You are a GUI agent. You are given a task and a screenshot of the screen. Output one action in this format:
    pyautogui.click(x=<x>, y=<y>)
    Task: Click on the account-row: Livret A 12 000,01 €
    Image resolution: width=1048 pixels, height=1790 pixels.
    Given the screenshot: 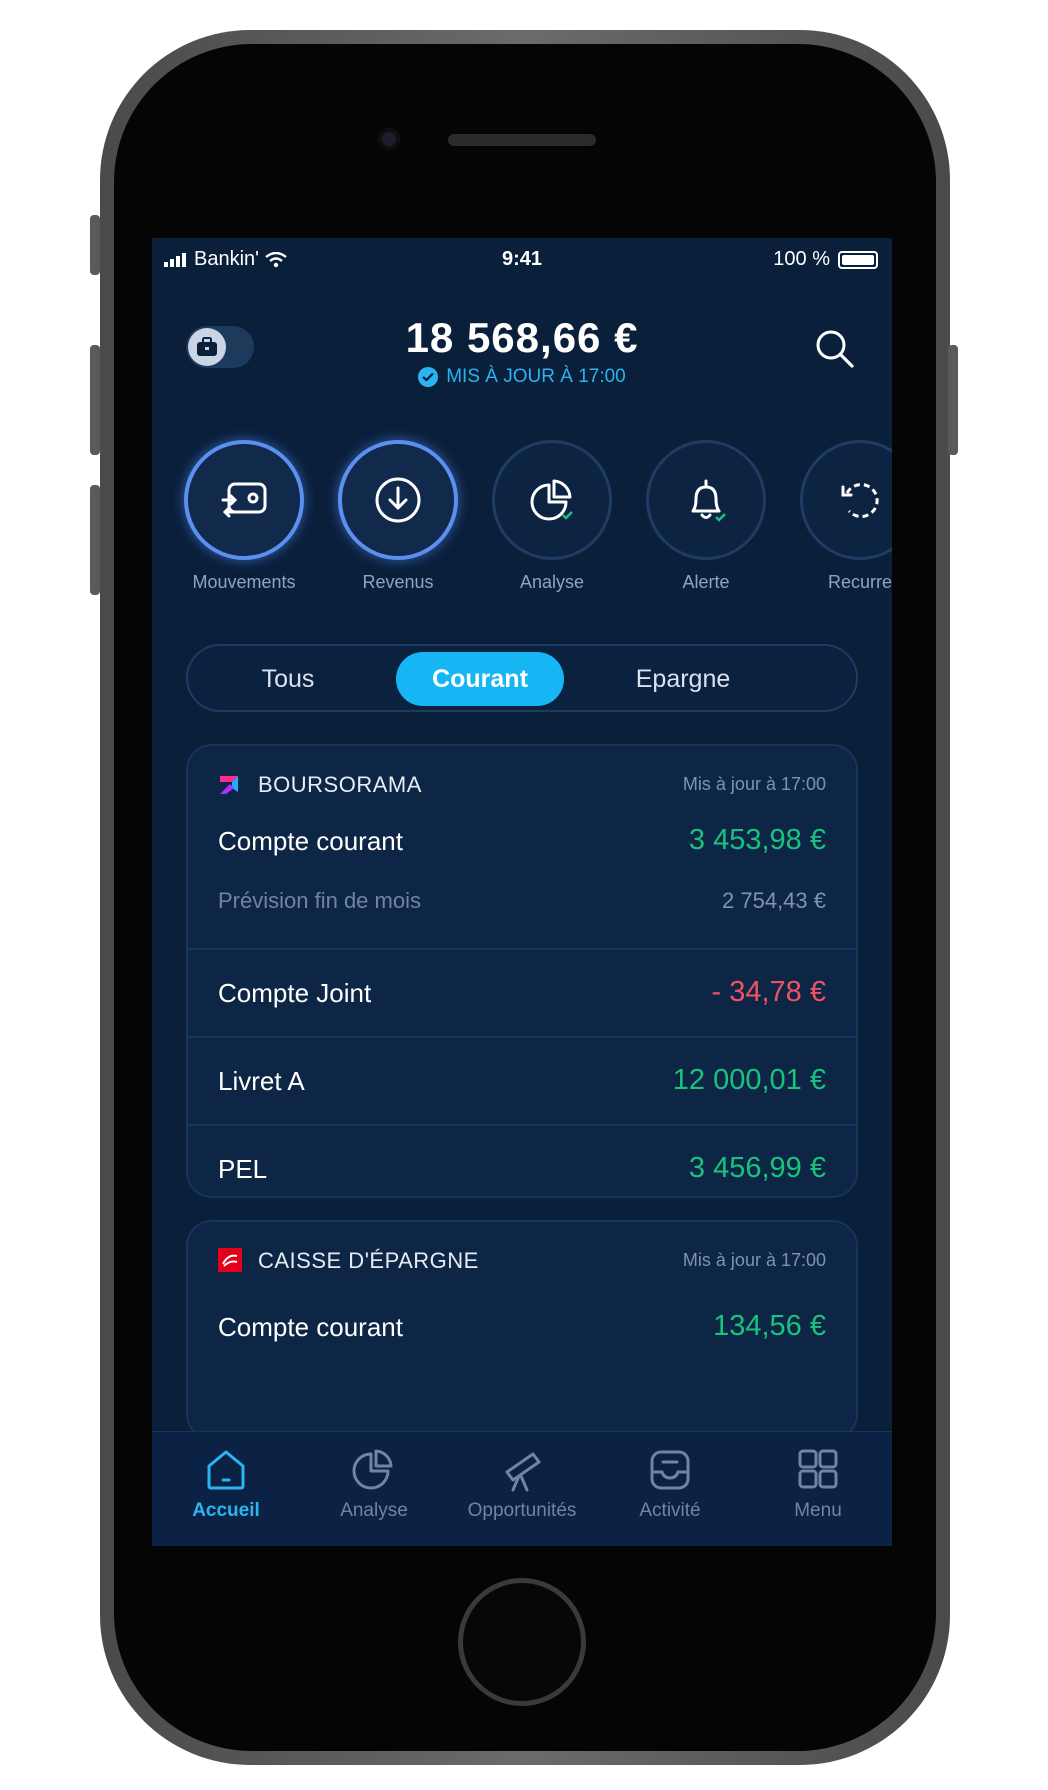 What is the action you would take?
    pyautogui.click(x=522, y=1080)
    